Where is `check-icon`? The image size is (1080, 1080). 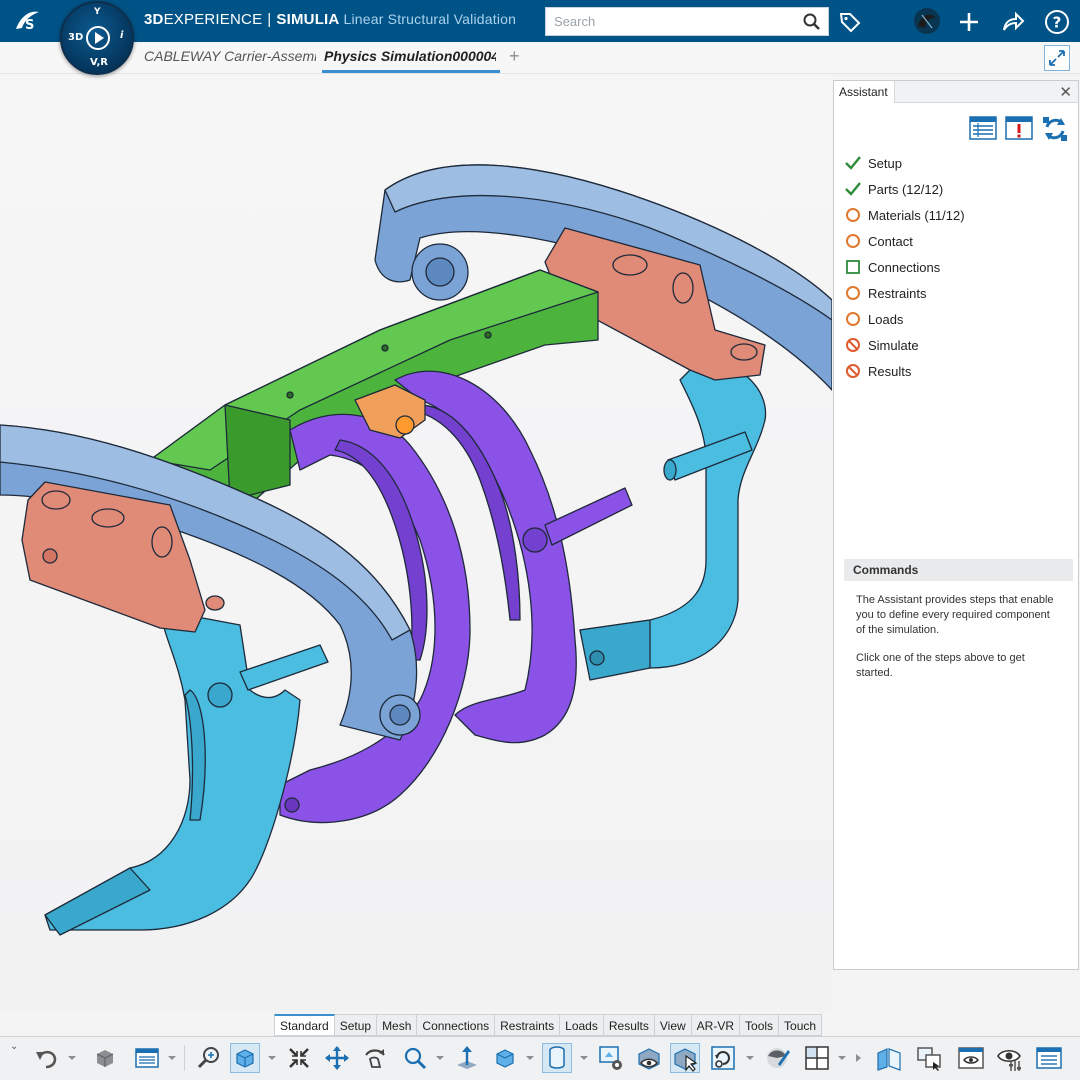
check-icon is located at coordinates (853, 163).